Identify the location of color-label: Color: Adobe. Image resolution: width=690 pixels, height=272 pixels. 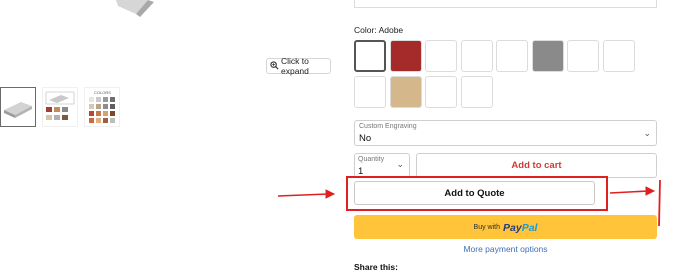
(379, 30).